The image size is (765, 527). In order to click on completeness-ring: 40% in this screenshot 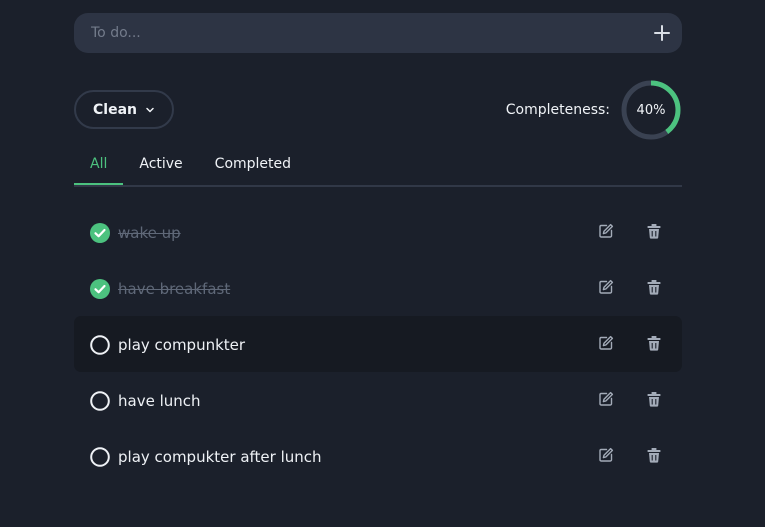, I will do `click(651, 110)`.